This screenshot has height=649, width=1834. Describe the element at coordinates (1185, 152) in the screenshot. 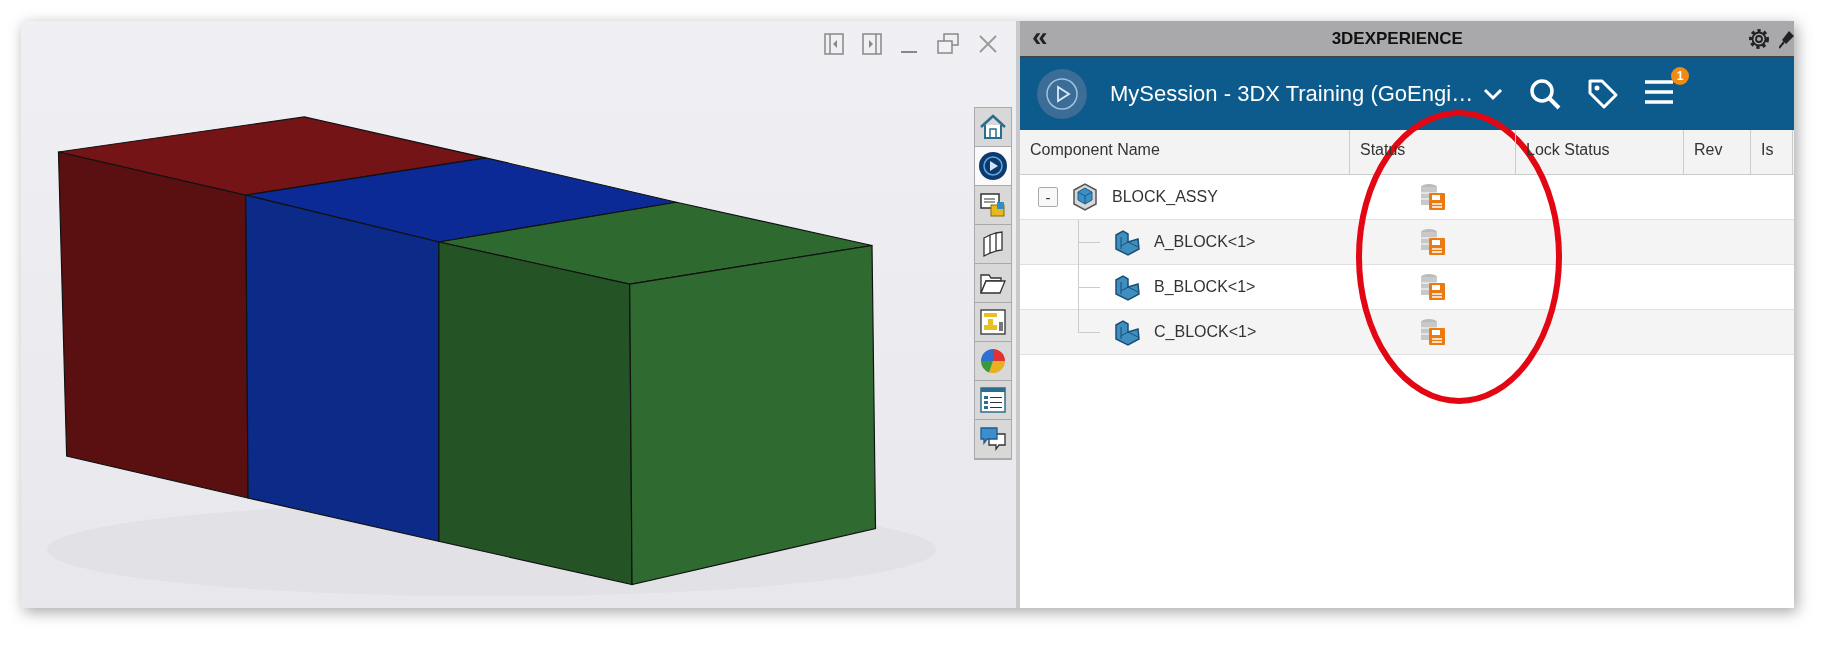

I see `column-header: Component Name` at that location.